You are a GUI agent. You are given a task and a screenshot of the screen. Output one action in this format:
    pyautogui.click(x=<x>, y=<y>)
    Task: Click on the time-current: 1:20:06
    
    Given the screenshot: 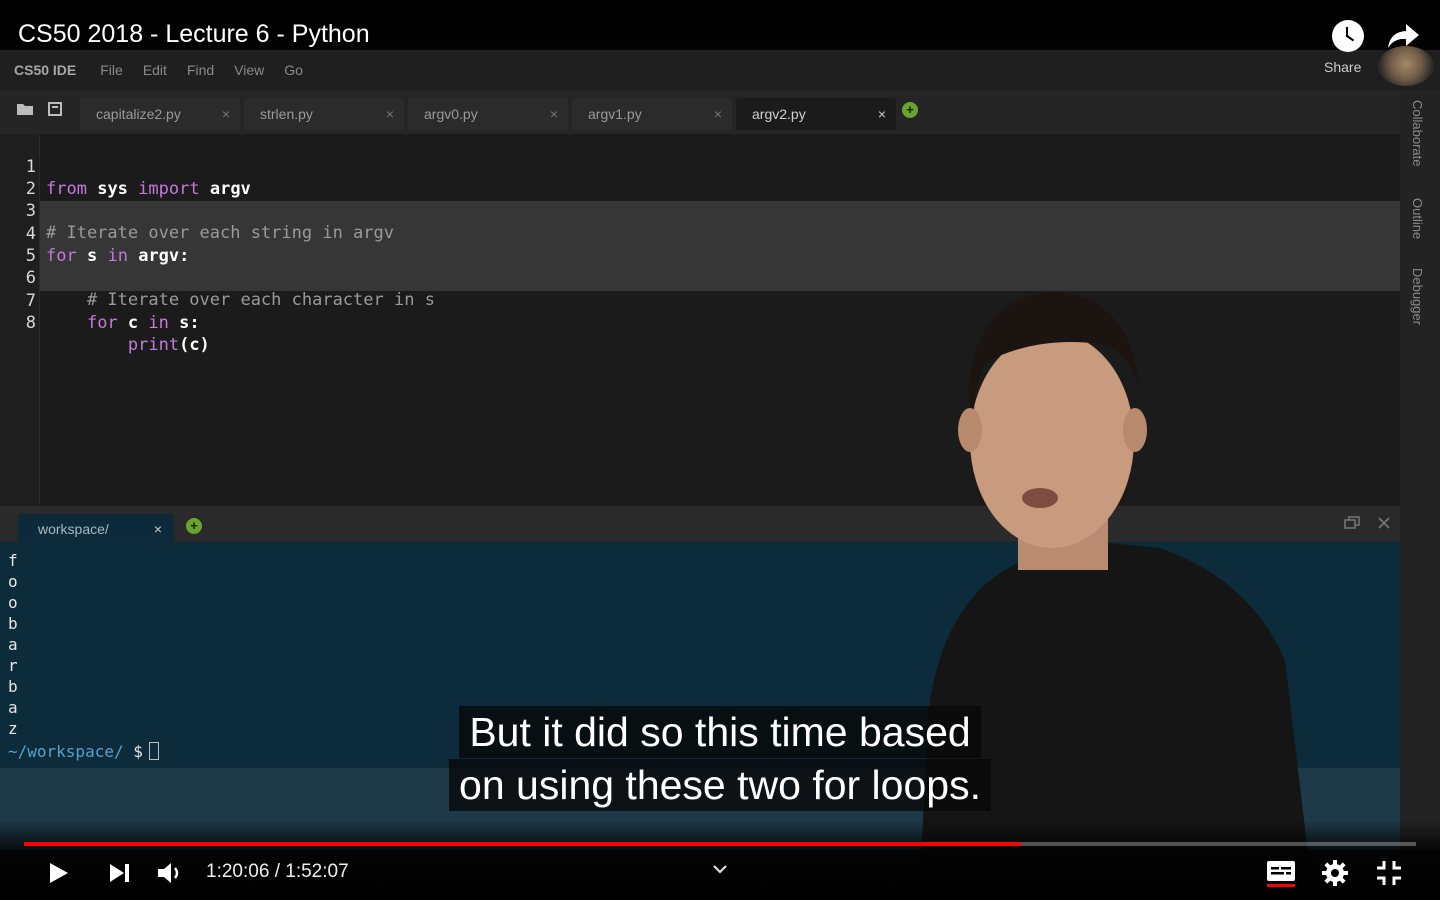 What is the action you would take?
    pyautogui.click(x=238, y=871)
    